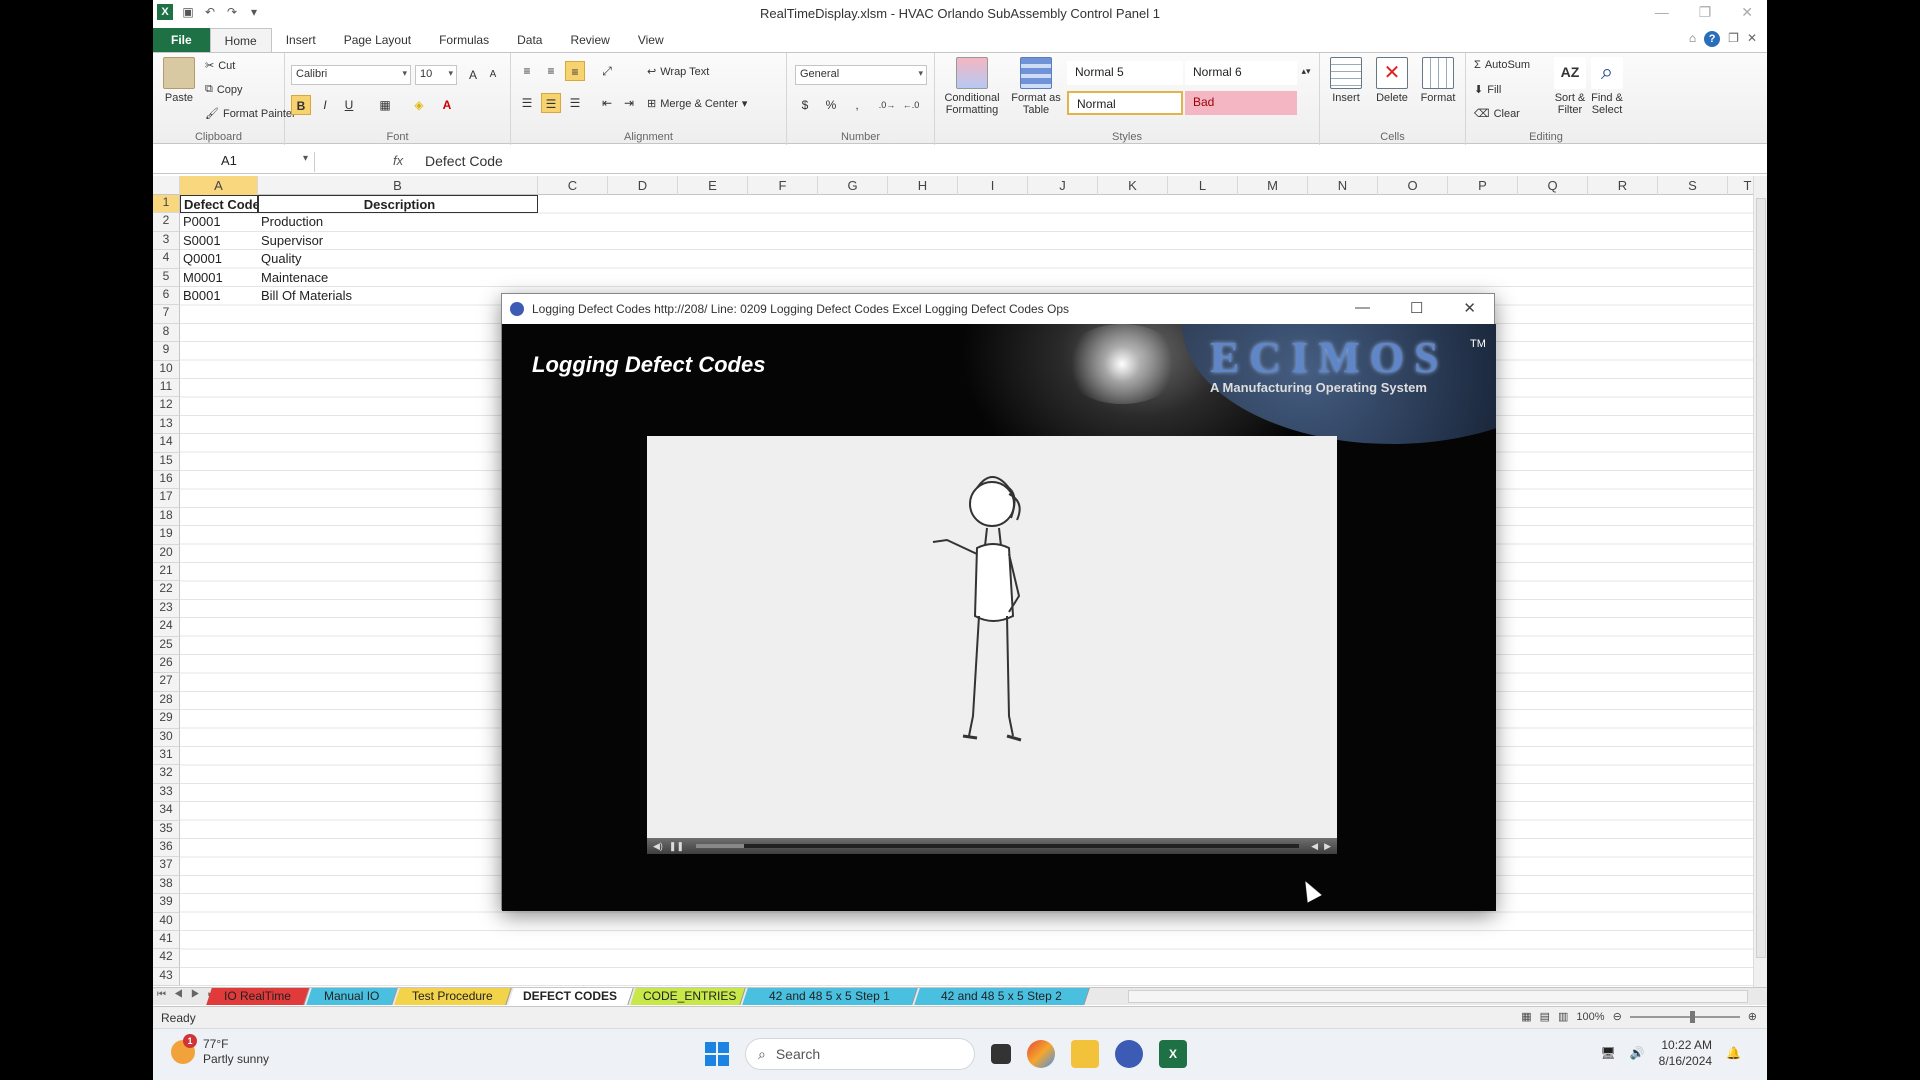  I want to click on column-header-a: A, so click(219, 185).